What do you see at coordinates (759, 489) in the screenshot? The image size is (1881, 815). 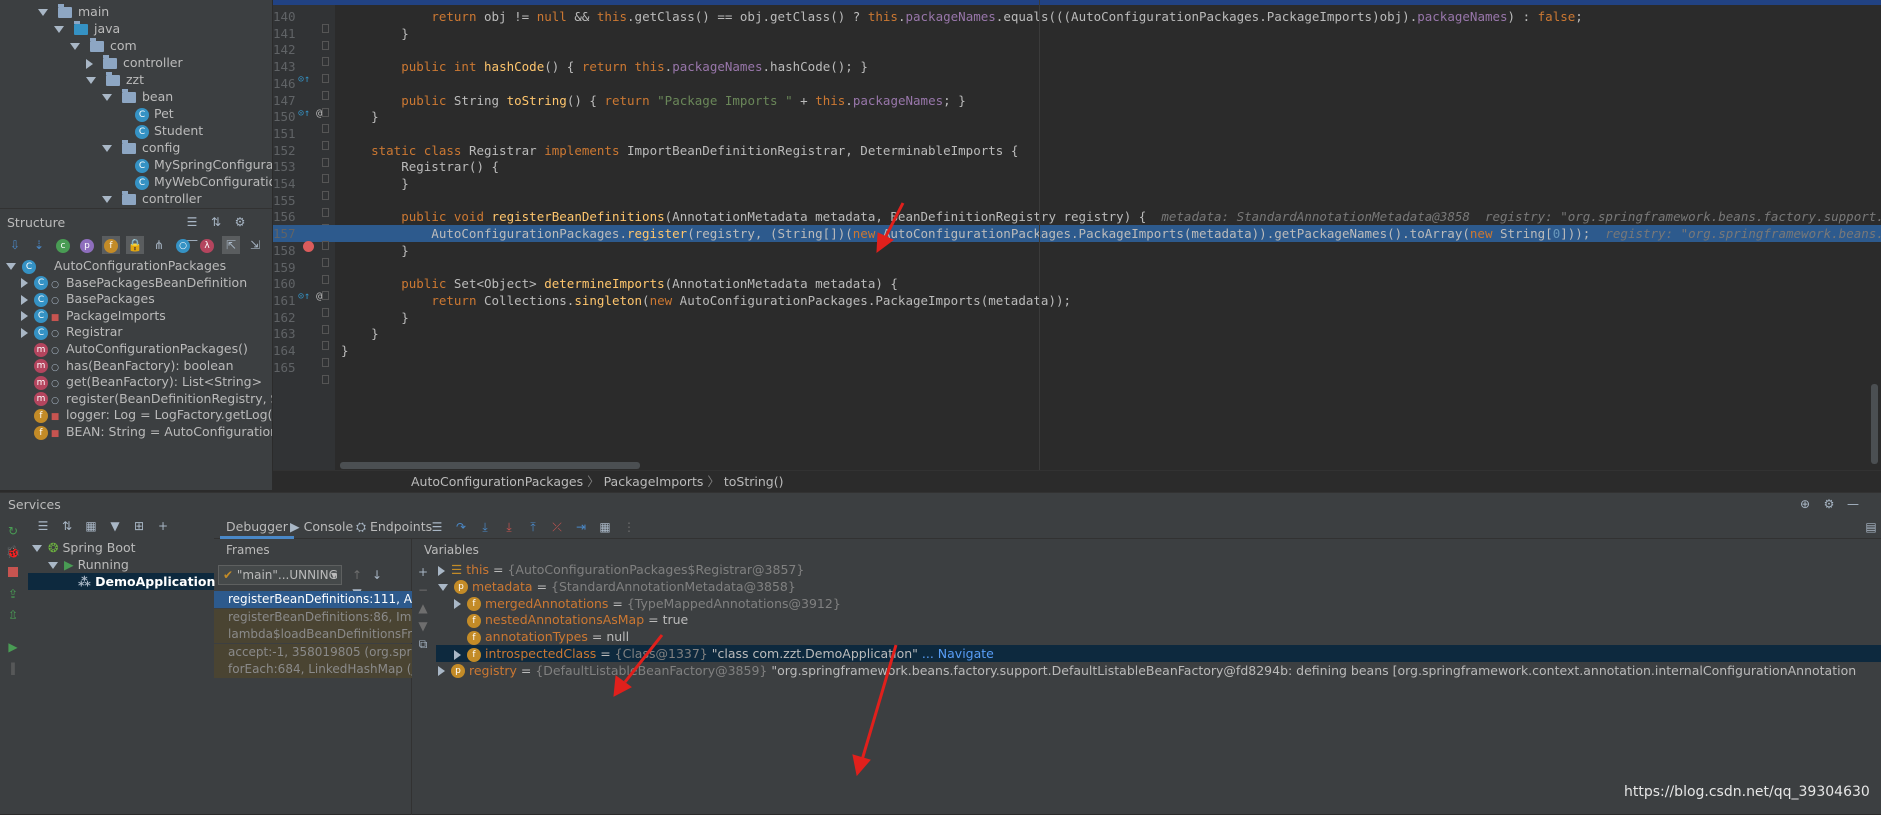 I see `annotation-arrows` at bounding box center [759, 489].